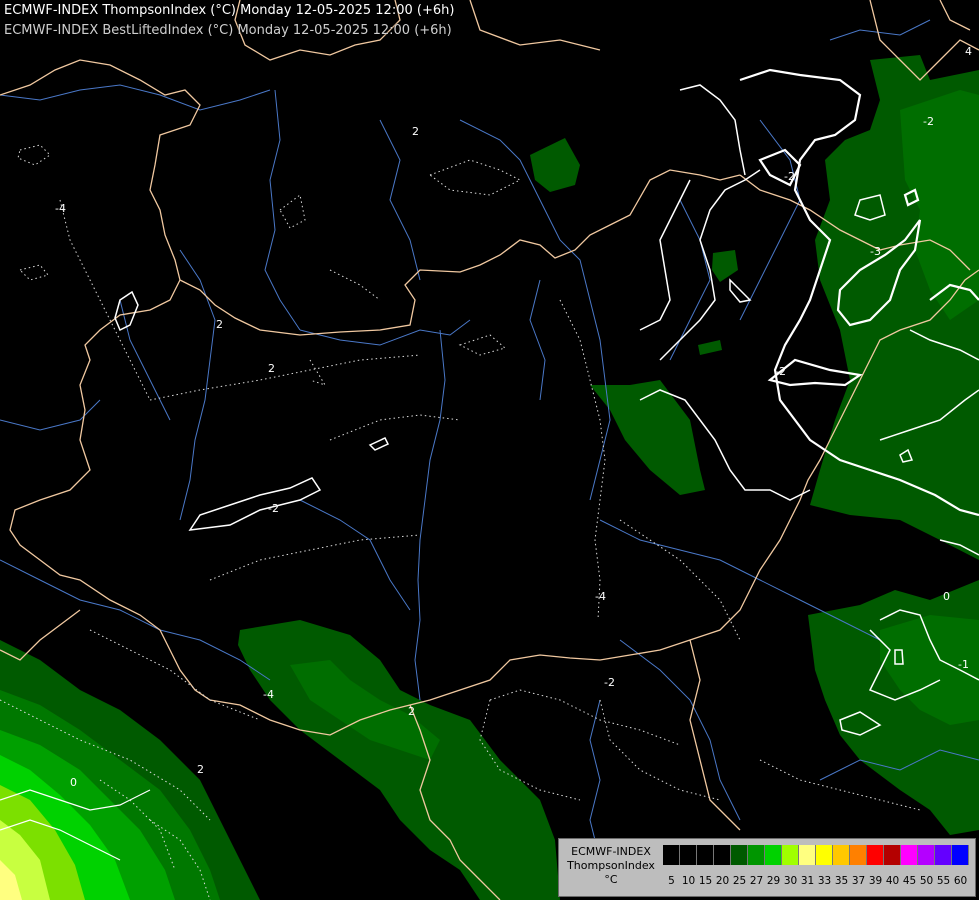  I want to click on legend-label: 31, so click(807, 881).